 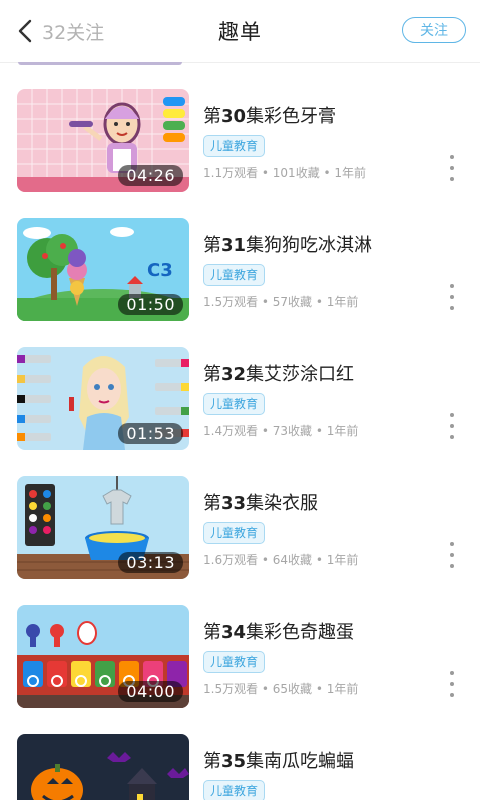 I want to click on video-duration: 04:00, so click(x=150, y=691).